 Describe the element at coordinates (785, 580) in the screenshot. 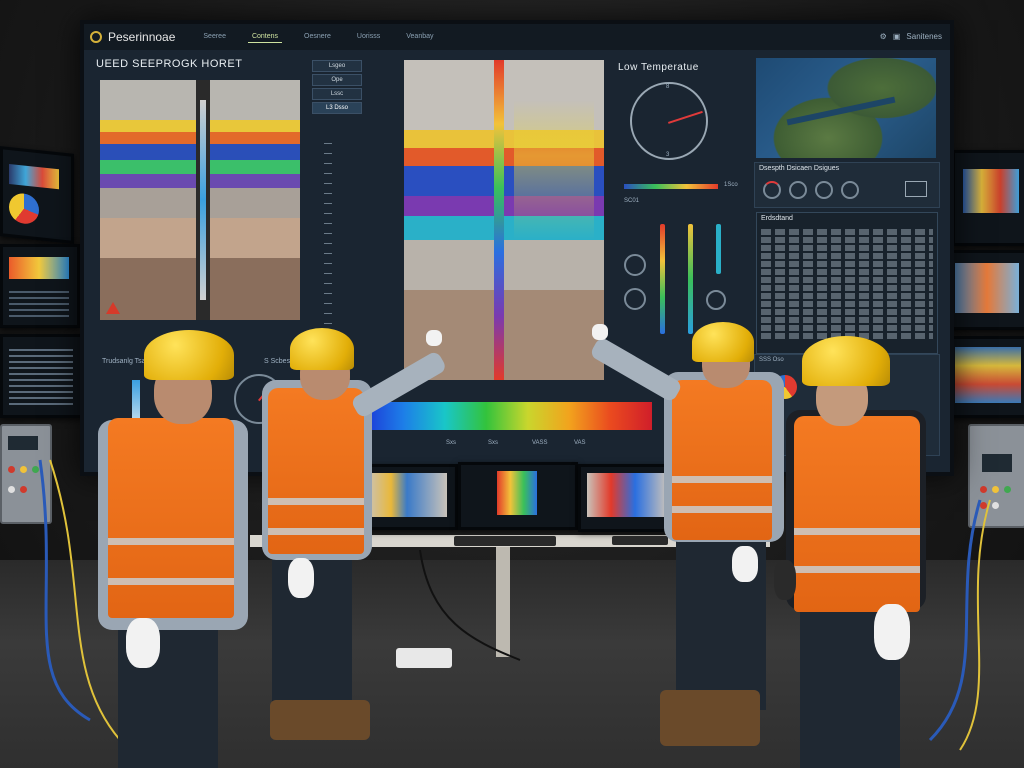

I see `glove-4a` at that location.